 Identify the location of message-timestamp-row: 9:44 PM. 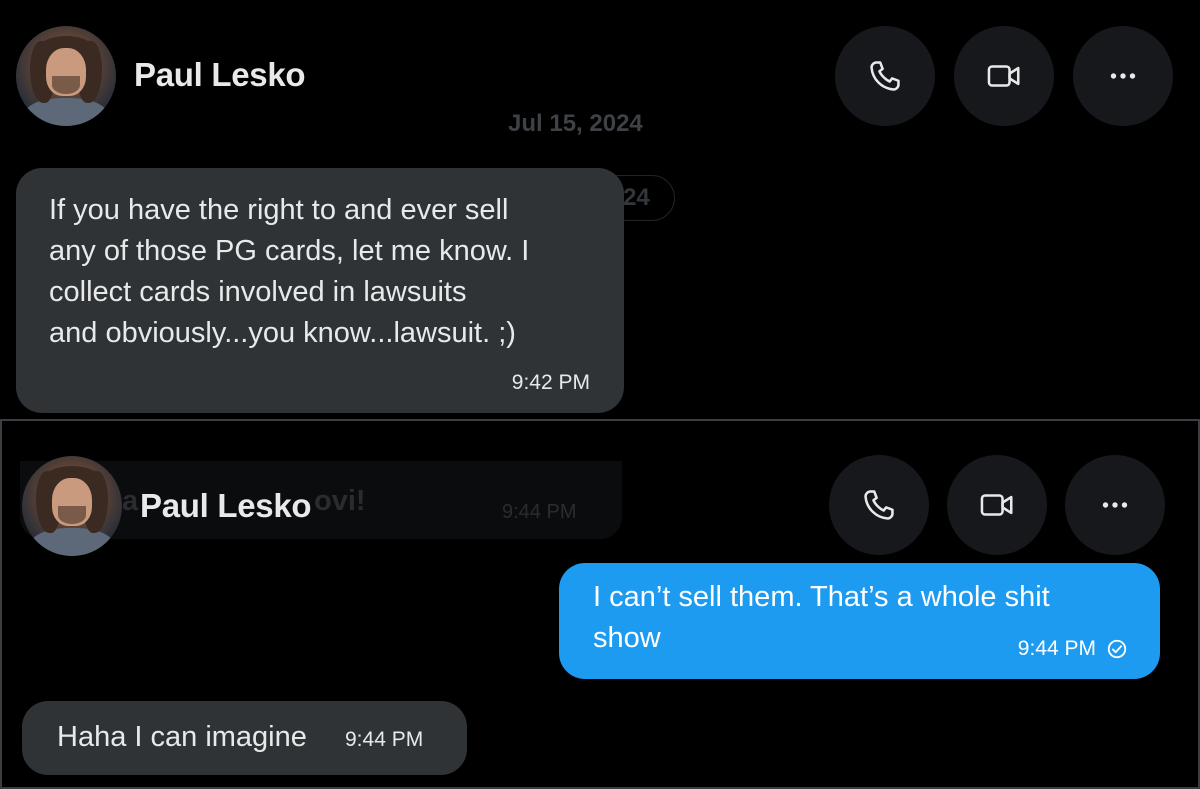
(1073, 649).